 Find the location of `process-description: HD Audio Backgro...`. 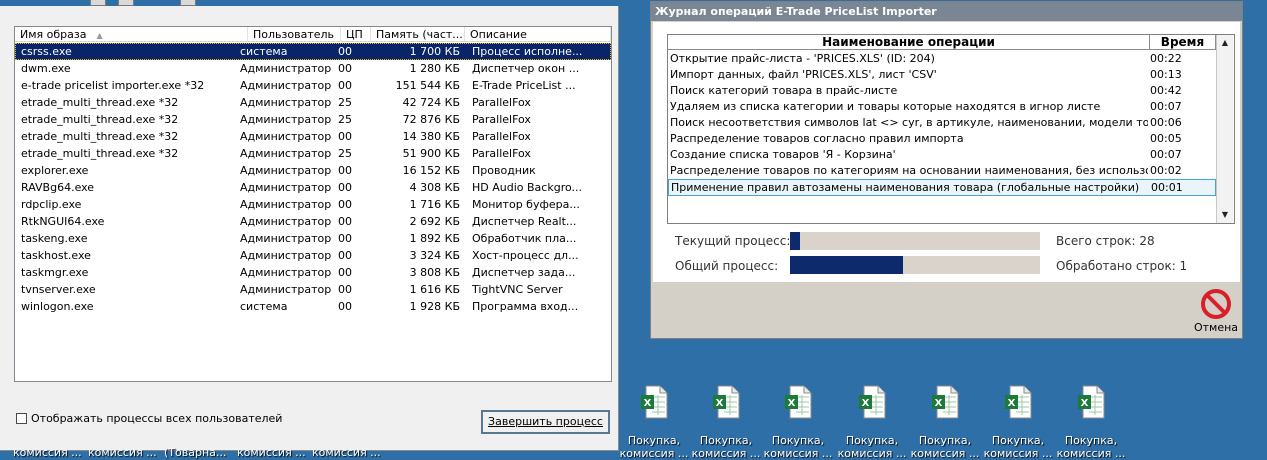

process-description: HD Audio Backgro... is located at coordinates (527, 187).